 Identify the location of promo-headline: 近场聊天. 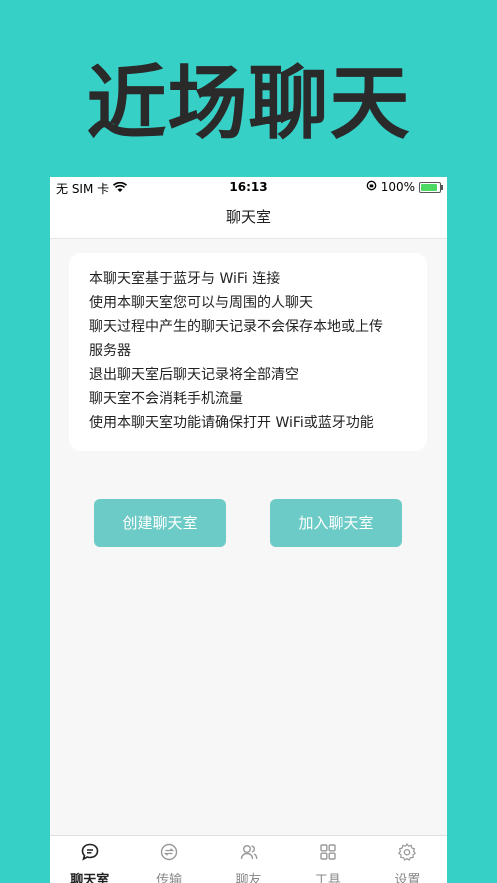
(248, 103).